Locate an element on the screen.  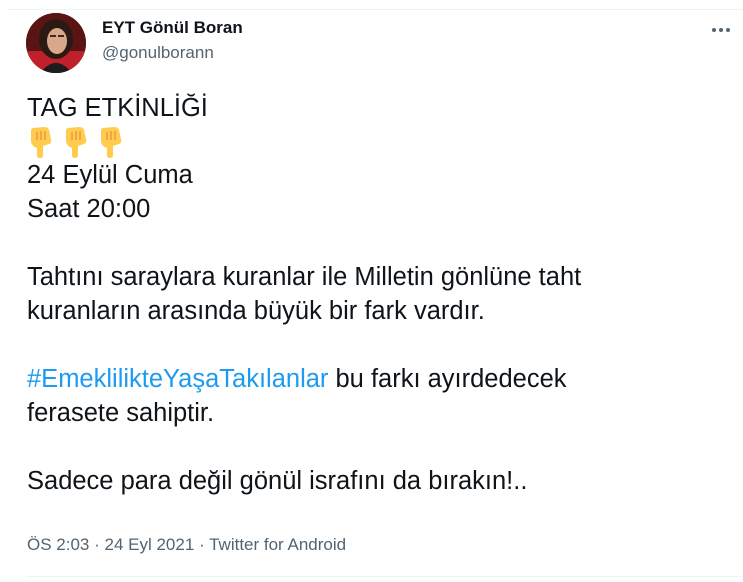
more-horizontal-icon is located at coordinates (721, 29).